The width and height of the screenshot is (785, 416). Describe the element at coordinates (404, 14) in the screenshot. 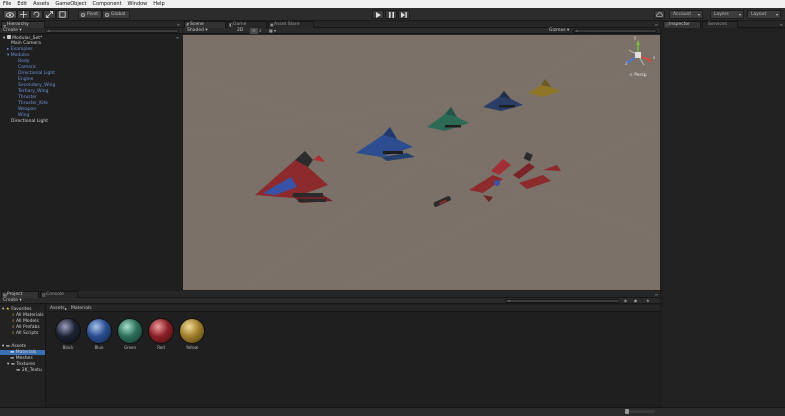

I see `step-button` at that location.